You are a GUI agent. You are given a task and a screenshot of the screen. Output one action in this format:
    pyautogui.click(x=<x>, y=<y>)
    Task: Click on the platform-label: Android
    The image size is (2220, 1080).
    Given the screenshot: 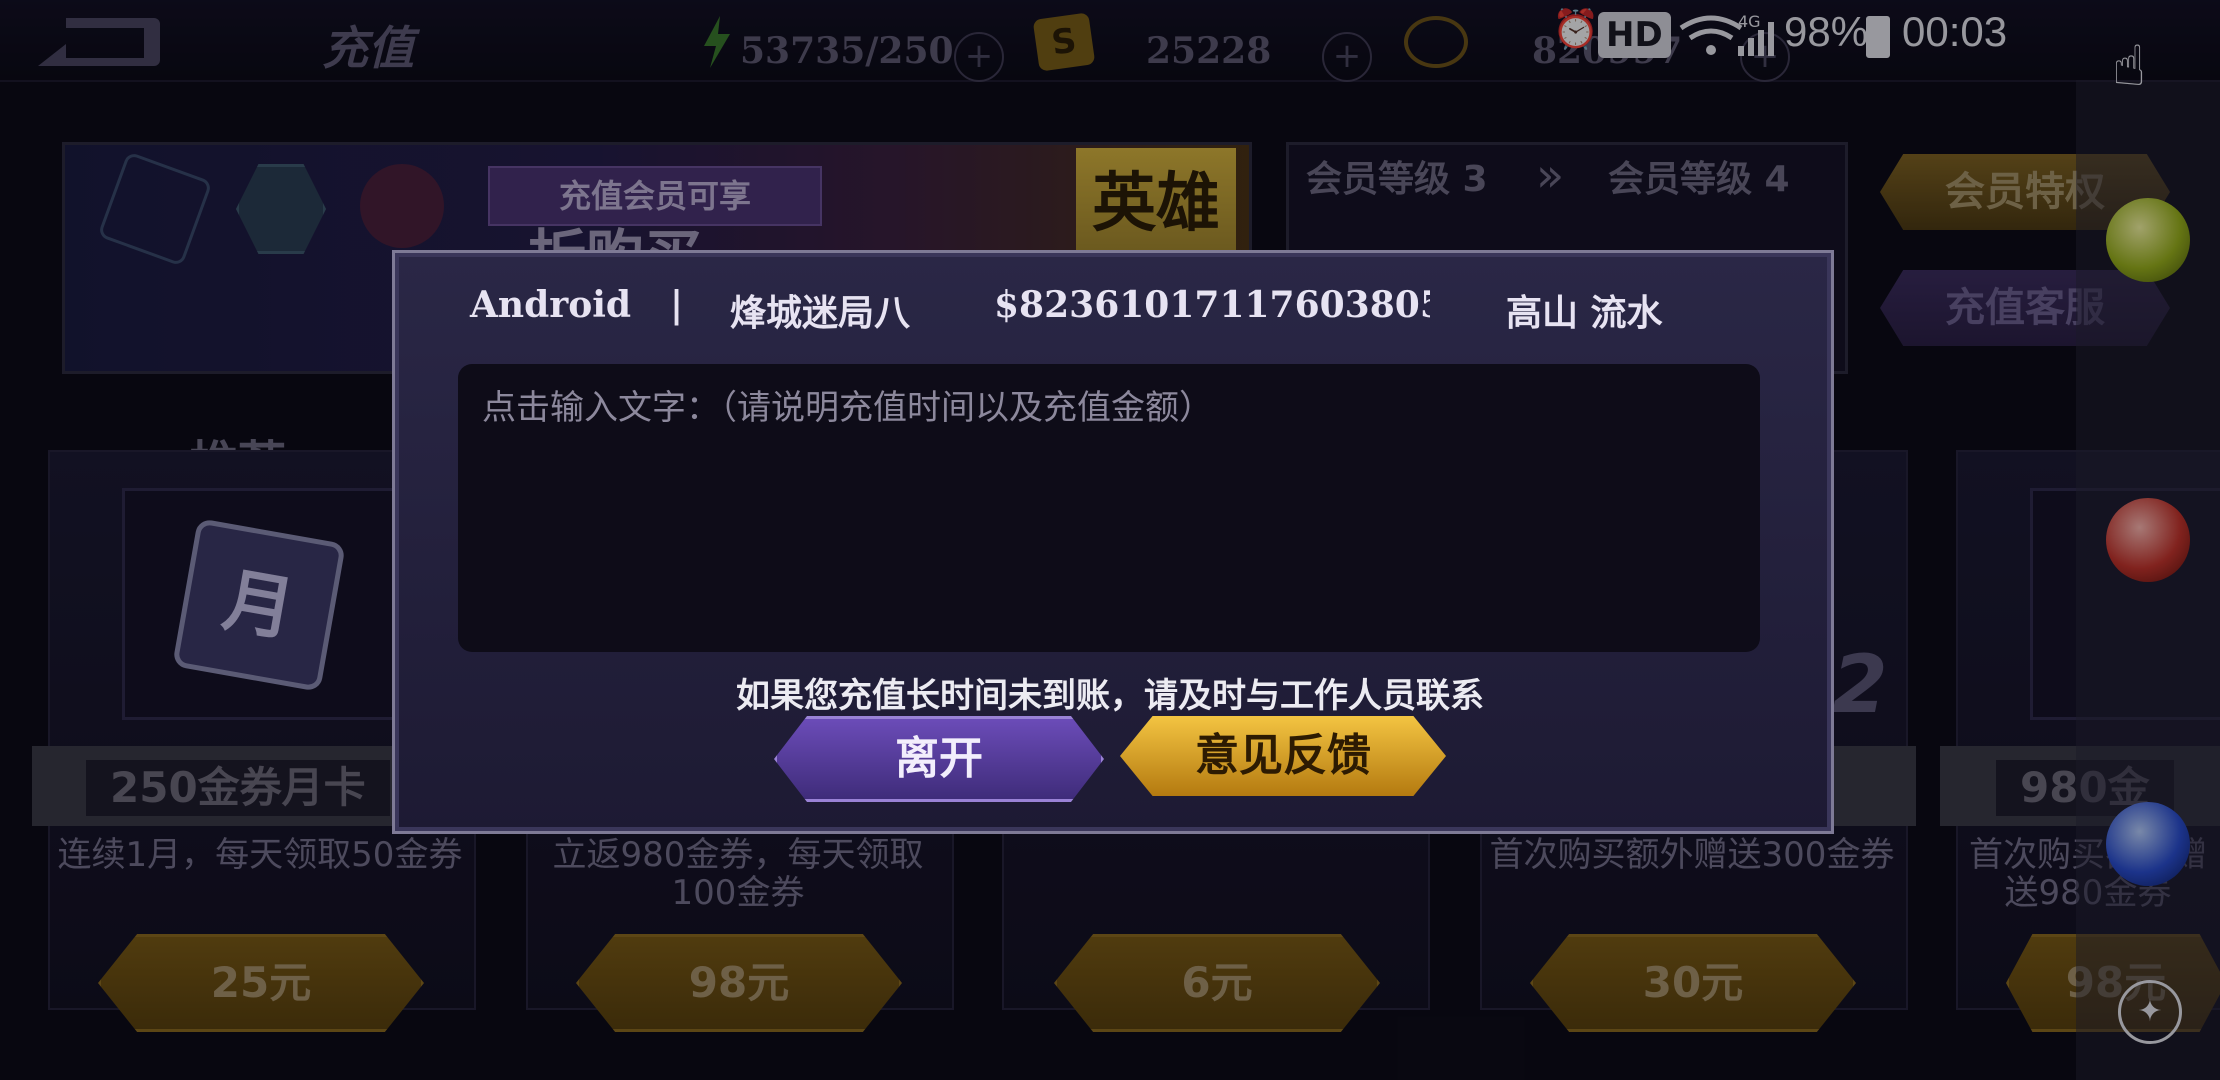 What is the action you would take?
    pyautogui.click(x=551, y=305)
    